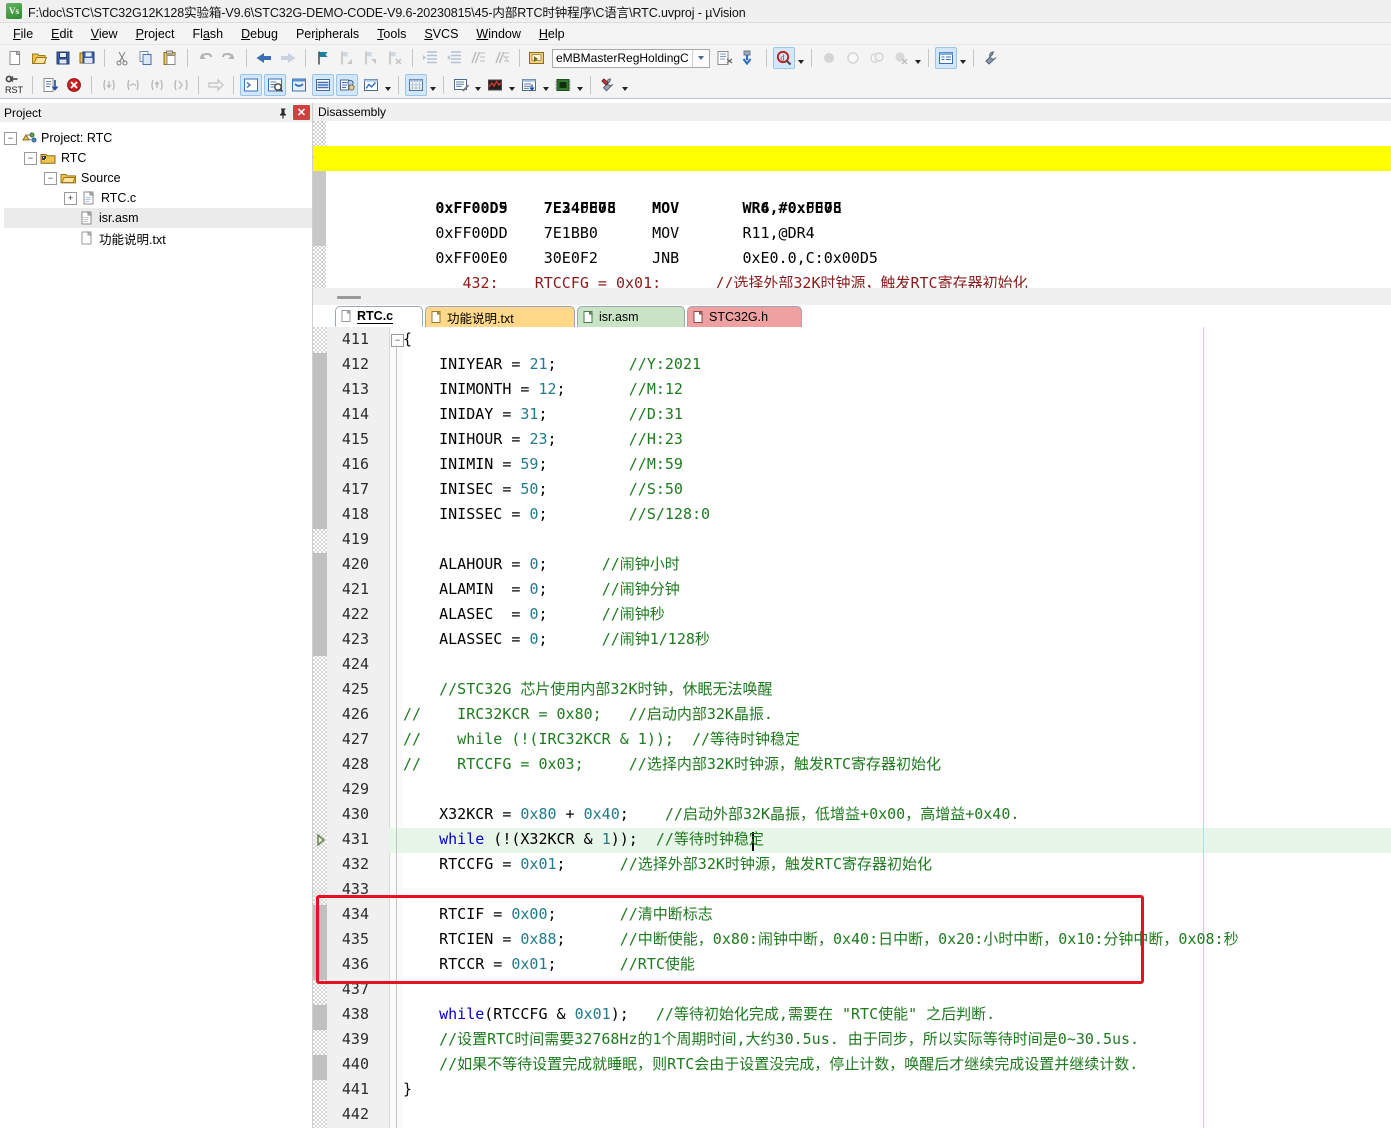  I want to click on tab-isr-asm: isr.asm, so click(631, 316).